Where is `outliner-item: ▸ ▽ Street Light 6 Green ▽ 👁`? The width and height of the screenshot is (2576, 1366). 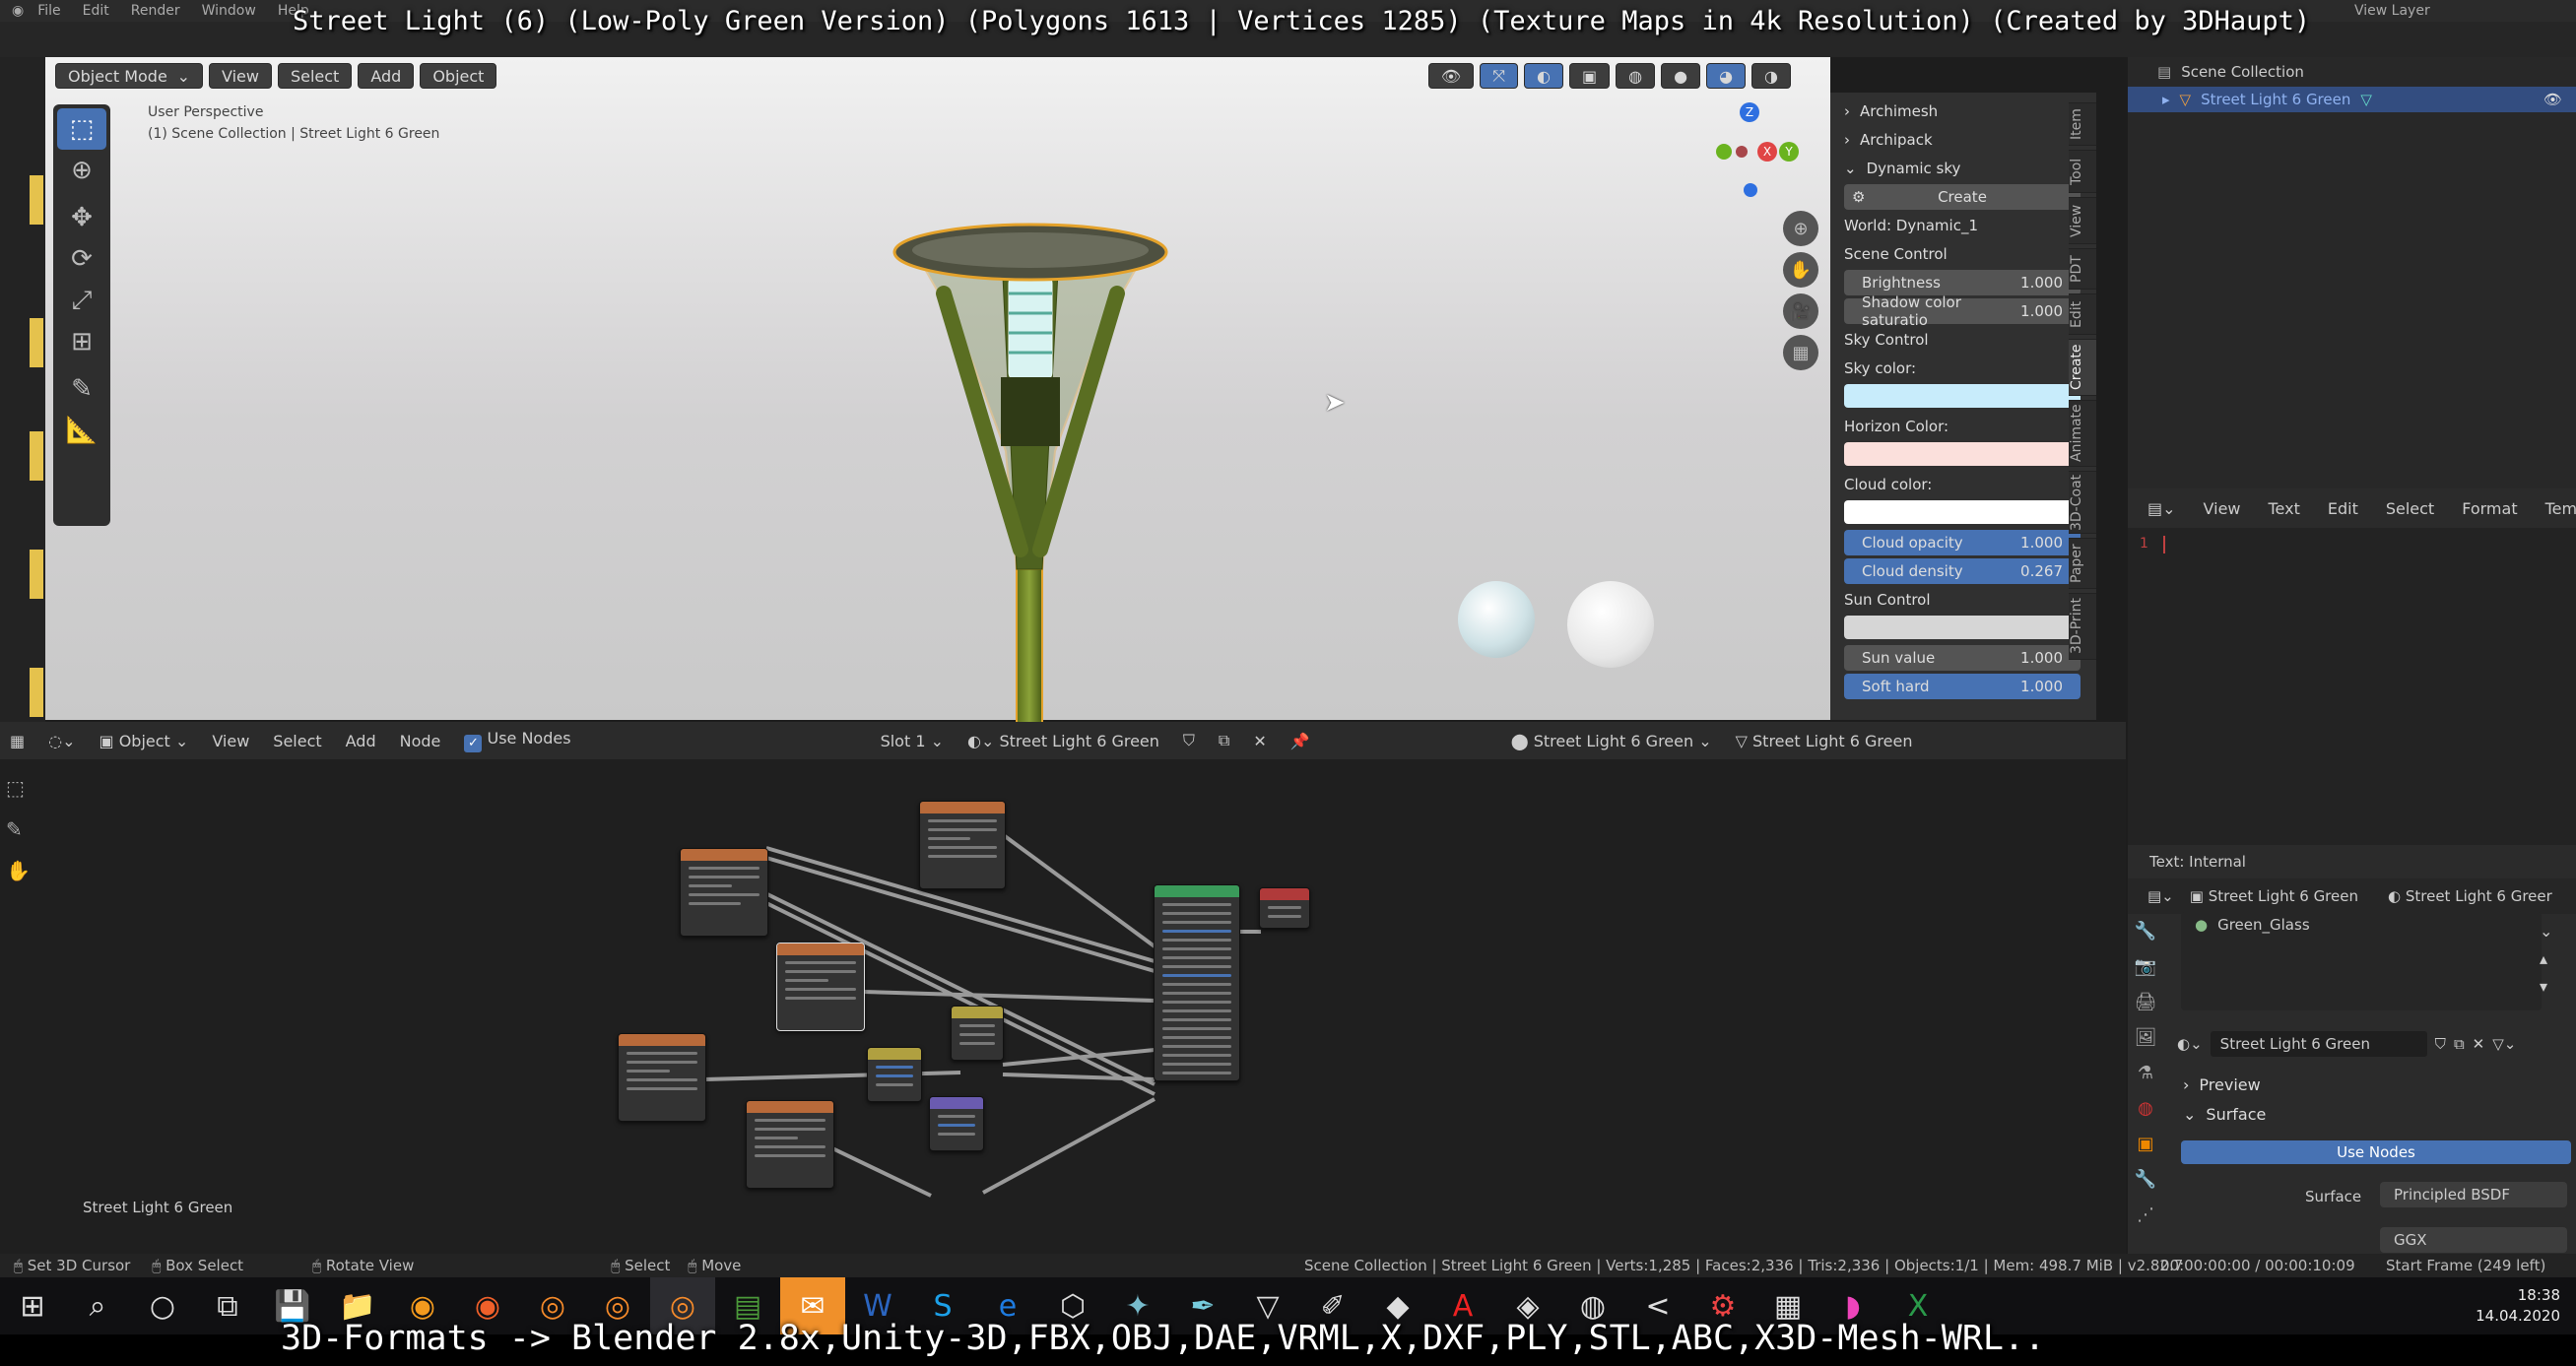 outliner-item: ▸ ▽ Street Light 6 Green ▽ 👁 is located at coordinates (2352, 99).